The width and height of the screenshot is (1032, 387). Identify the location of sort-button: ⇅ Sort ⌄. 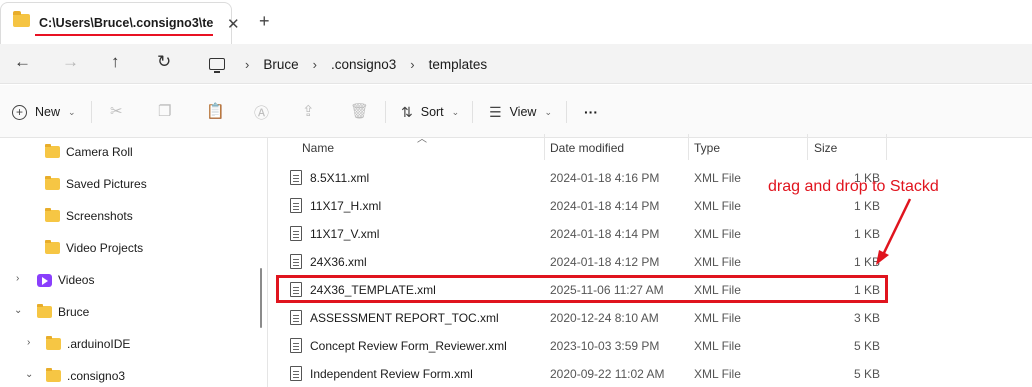
(430, 112).